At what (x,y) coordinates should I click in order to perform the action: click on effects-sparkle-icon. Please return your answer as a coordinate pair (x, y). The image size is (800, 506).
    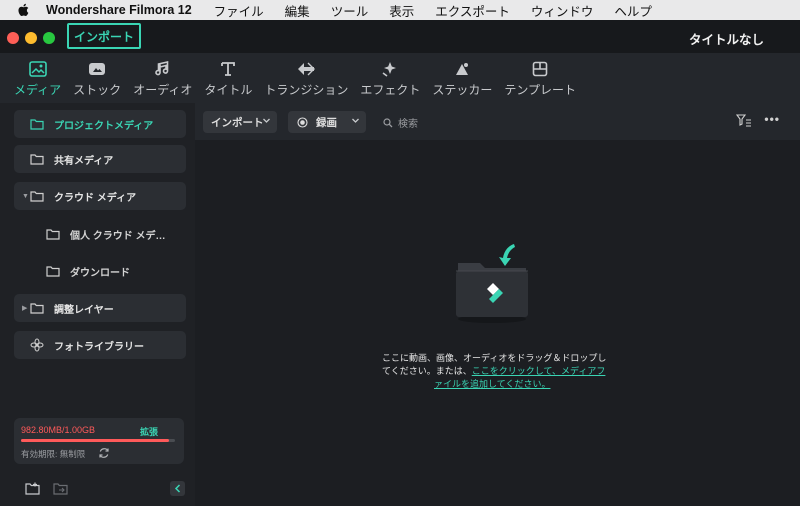
    Looking at the image, I should click on (390, 69).